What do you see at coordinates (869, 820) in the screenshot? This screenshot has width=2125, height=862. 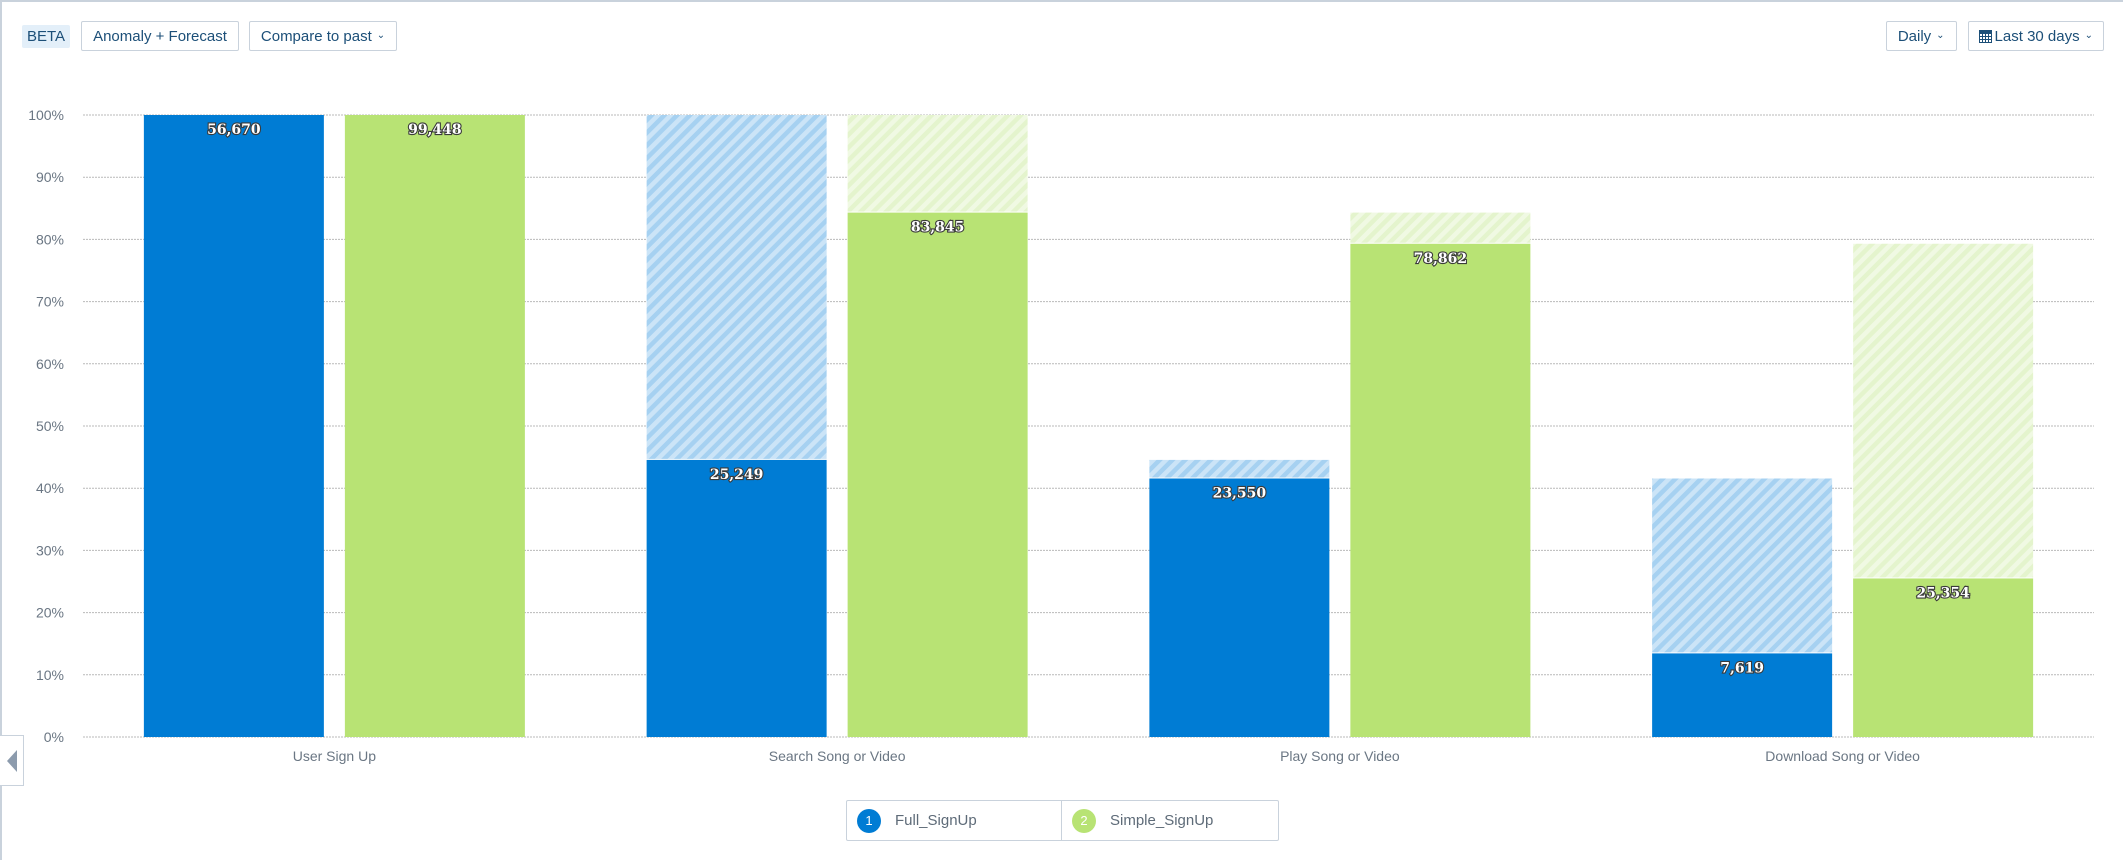 I see `series-1-marker: 1` at bounding box center [869, 820].